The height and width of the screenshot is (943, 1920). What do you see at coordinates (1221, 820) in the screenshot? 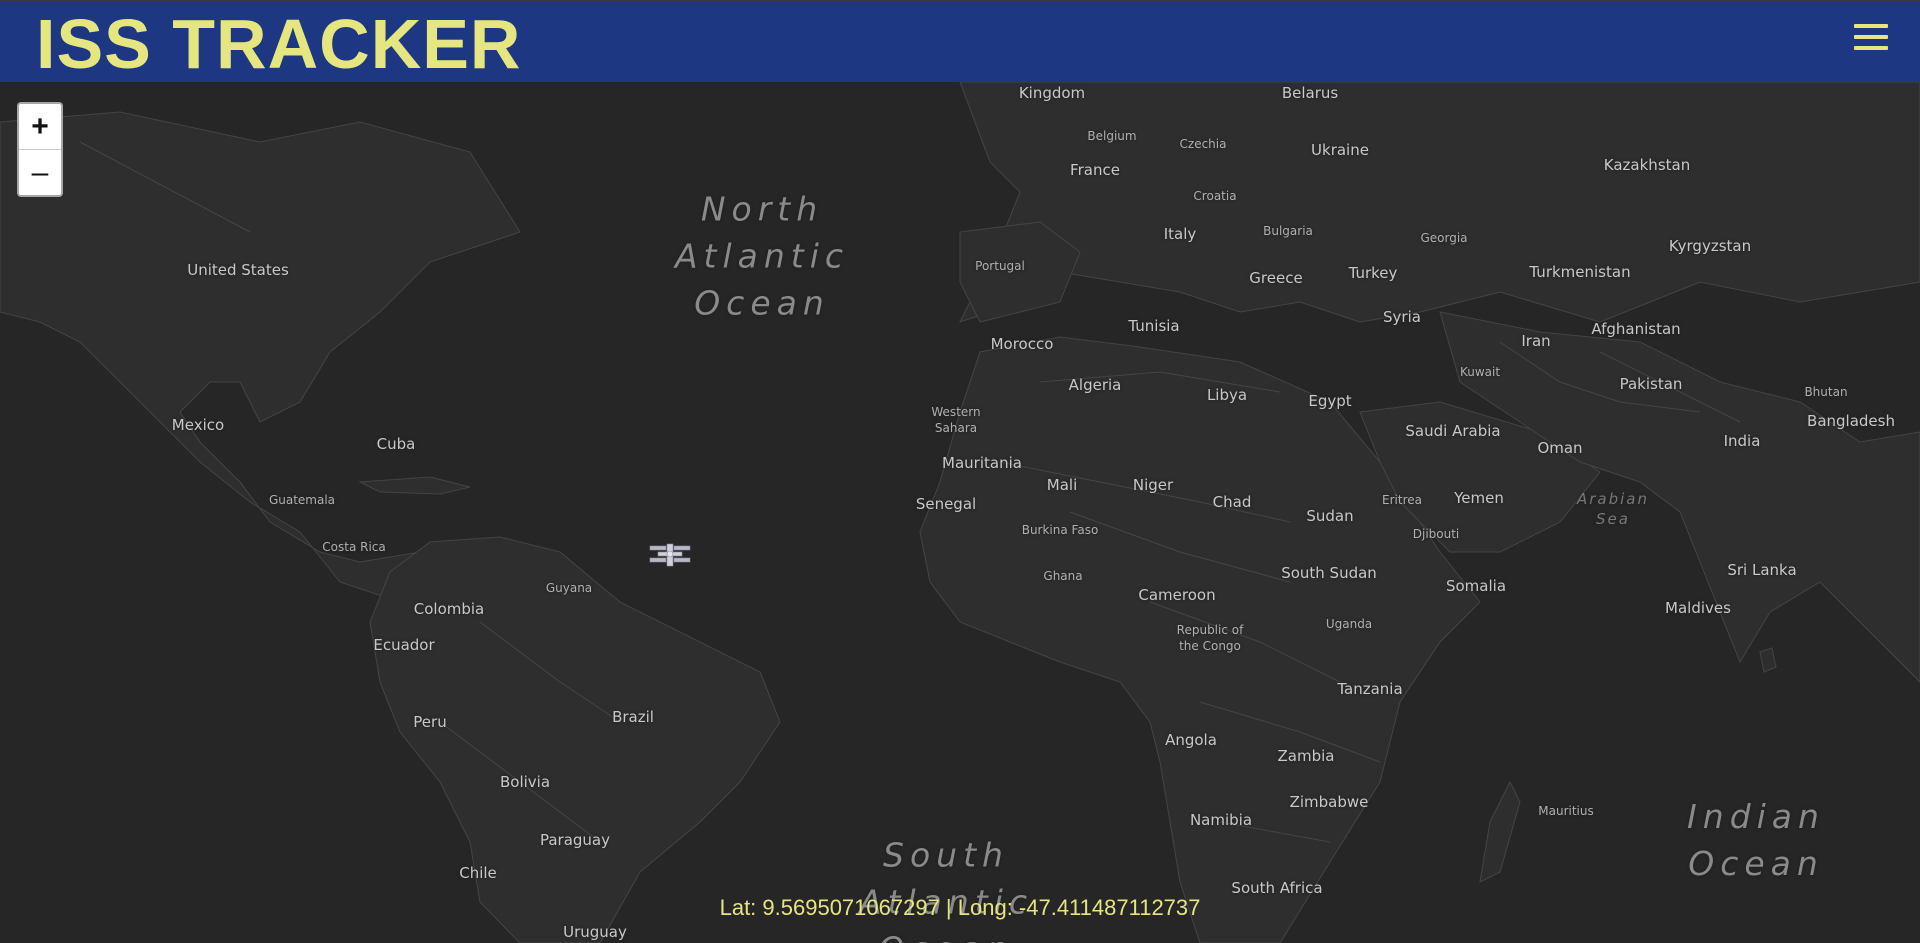
I see `label-namibia: Namibia` at bounding box center [1221, 820].